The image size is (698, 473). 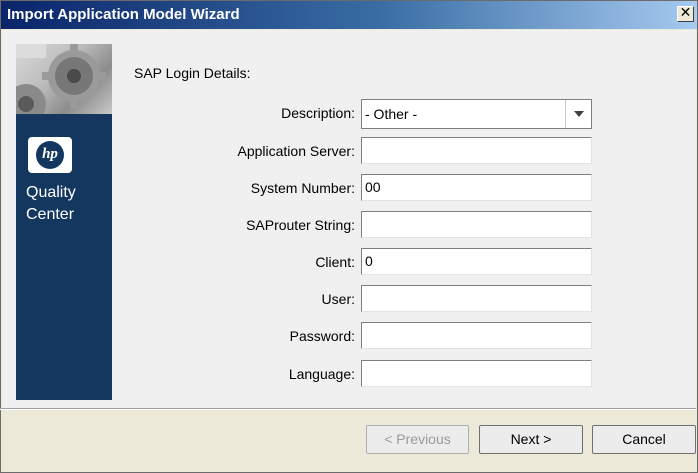 I want to click on chevron-down-icon, so click(x=579, y=114).